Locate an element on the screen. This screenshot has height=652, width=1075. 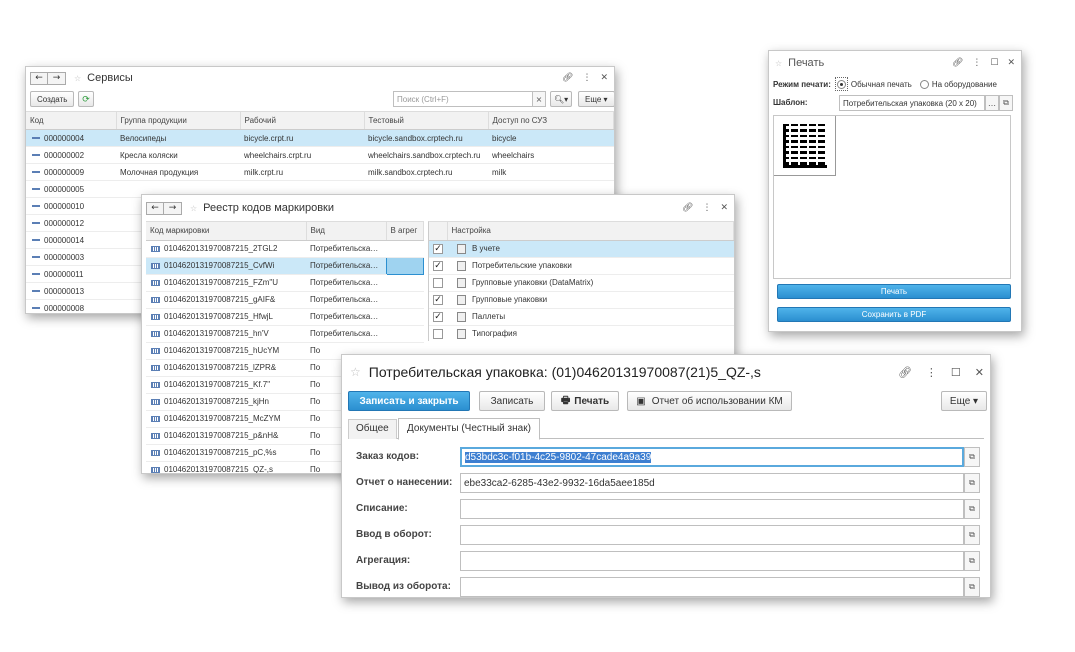
settings-row: ✓ Потребительские упаковки is located at coordinates (581, 266).